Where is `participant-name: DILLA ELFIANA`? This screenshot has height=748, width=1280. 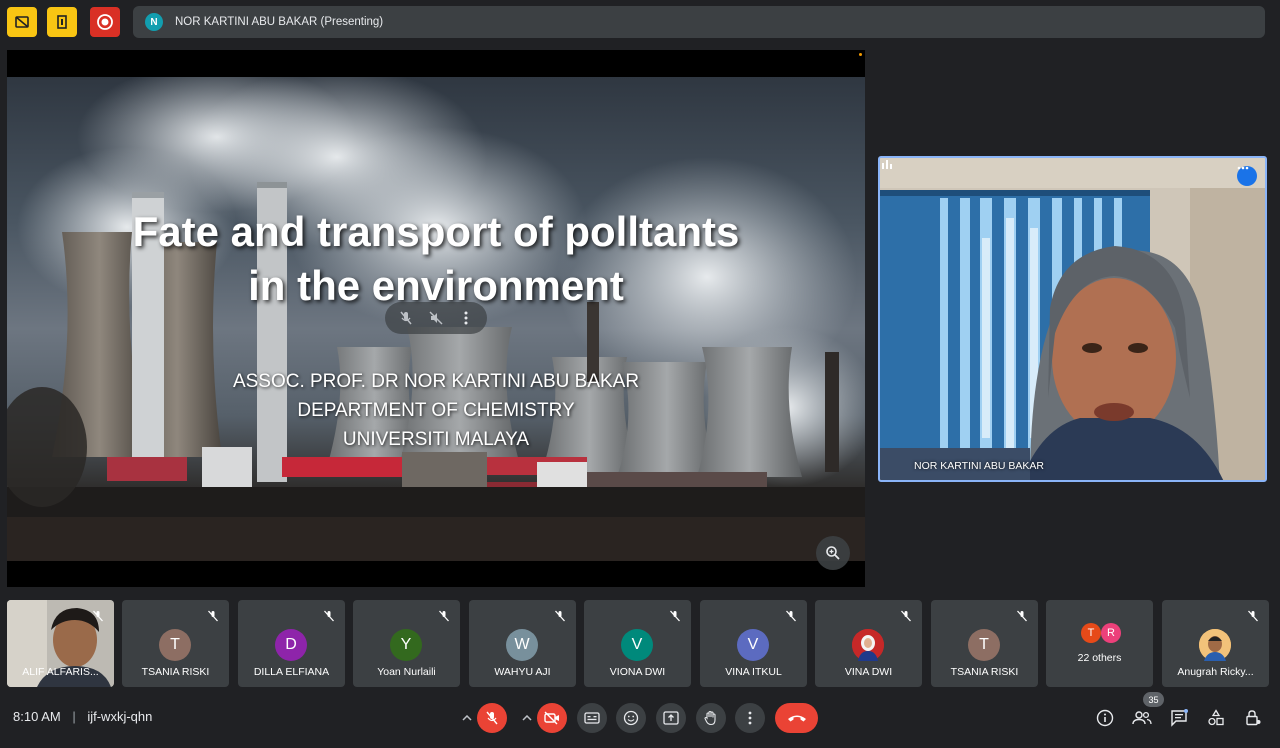 participant-name: DILLA ELFIANA is located at coordinates (291, 672).